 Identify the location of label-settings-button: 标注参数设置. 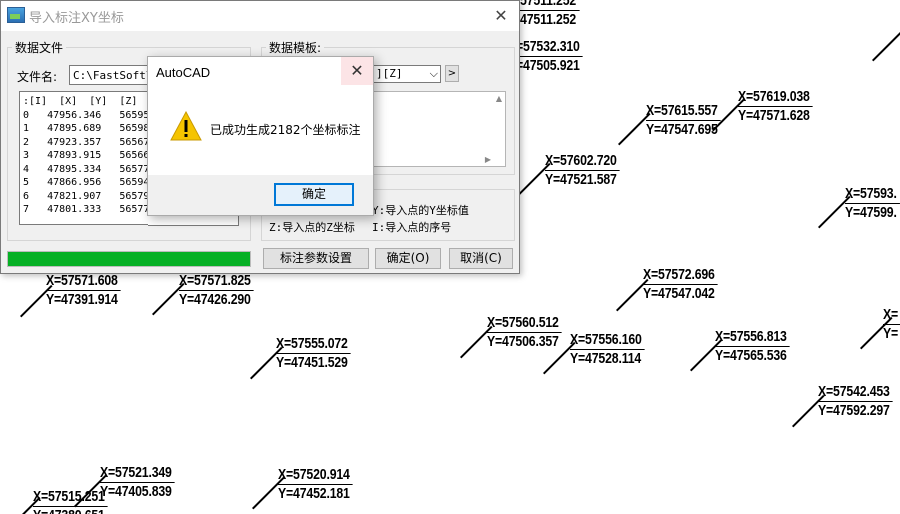
(316, 258).